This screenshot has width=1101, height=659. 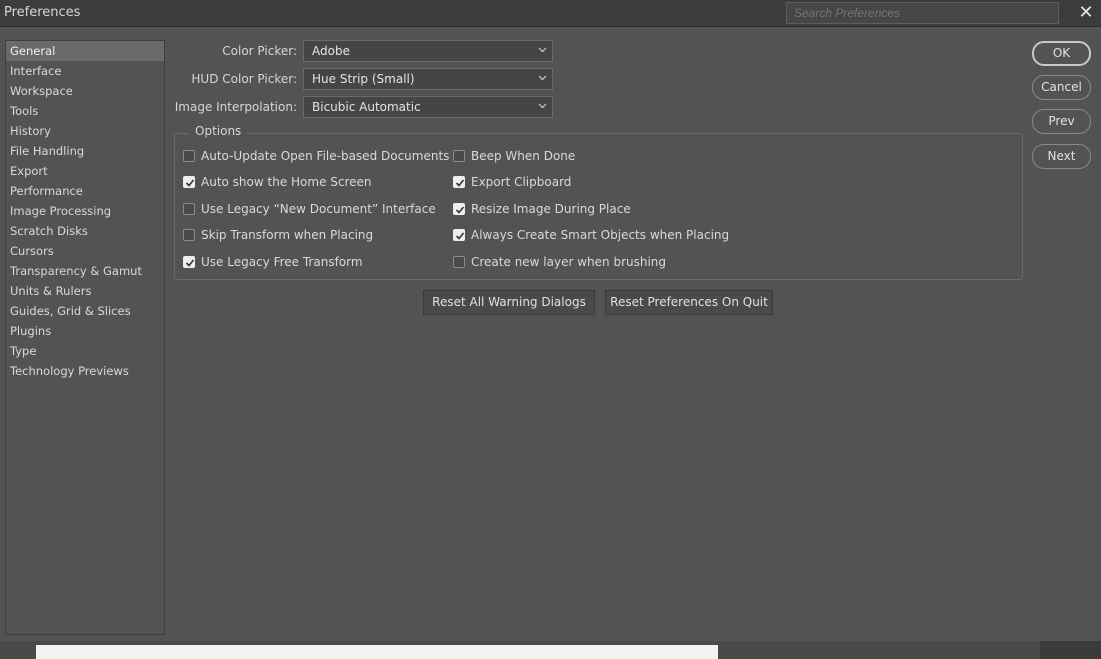 I want to click on image-interpolation-select: Bicubic Automatic, so click(x=428, y=107).